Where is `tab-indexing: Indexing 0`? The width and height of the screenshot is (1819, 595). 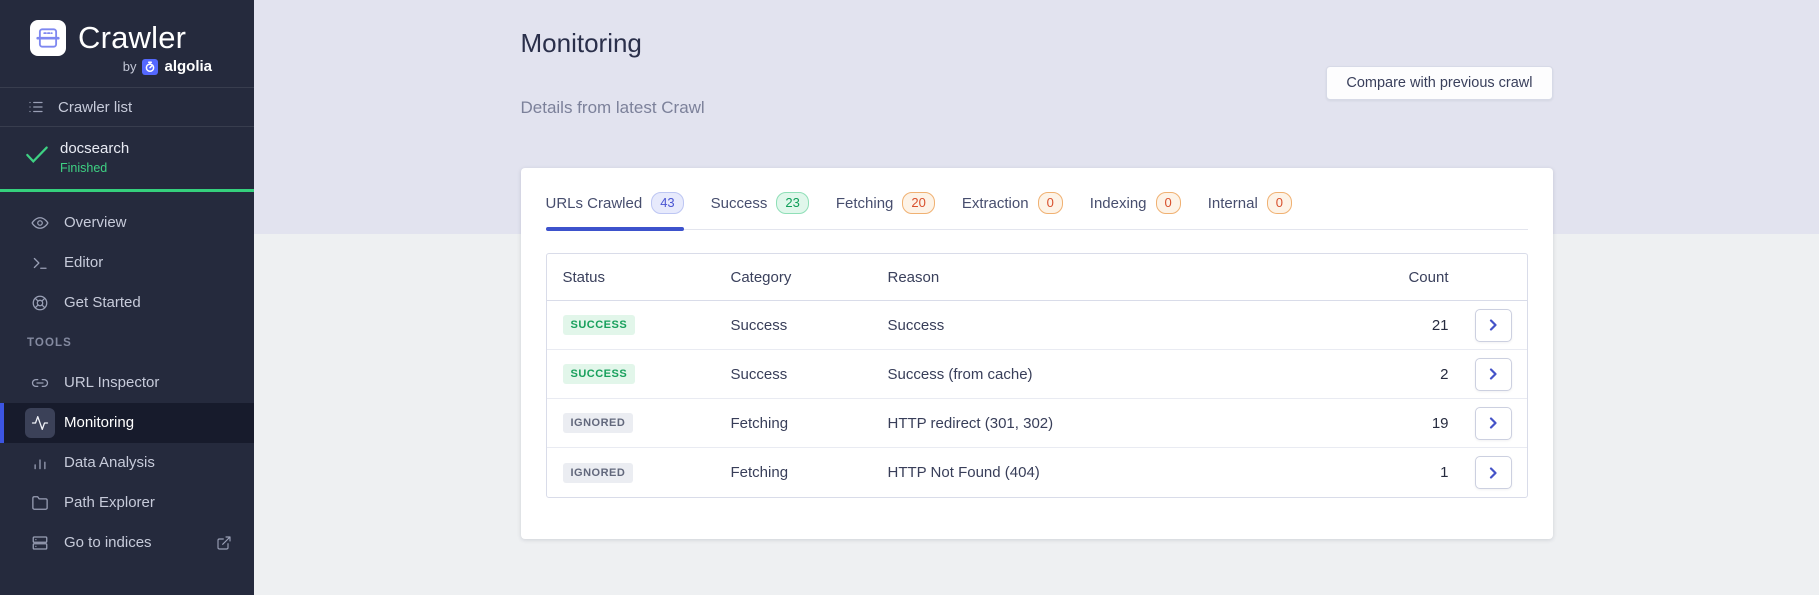 tab-indexing: Indexing 0 is located at coordinates (1135, 210).